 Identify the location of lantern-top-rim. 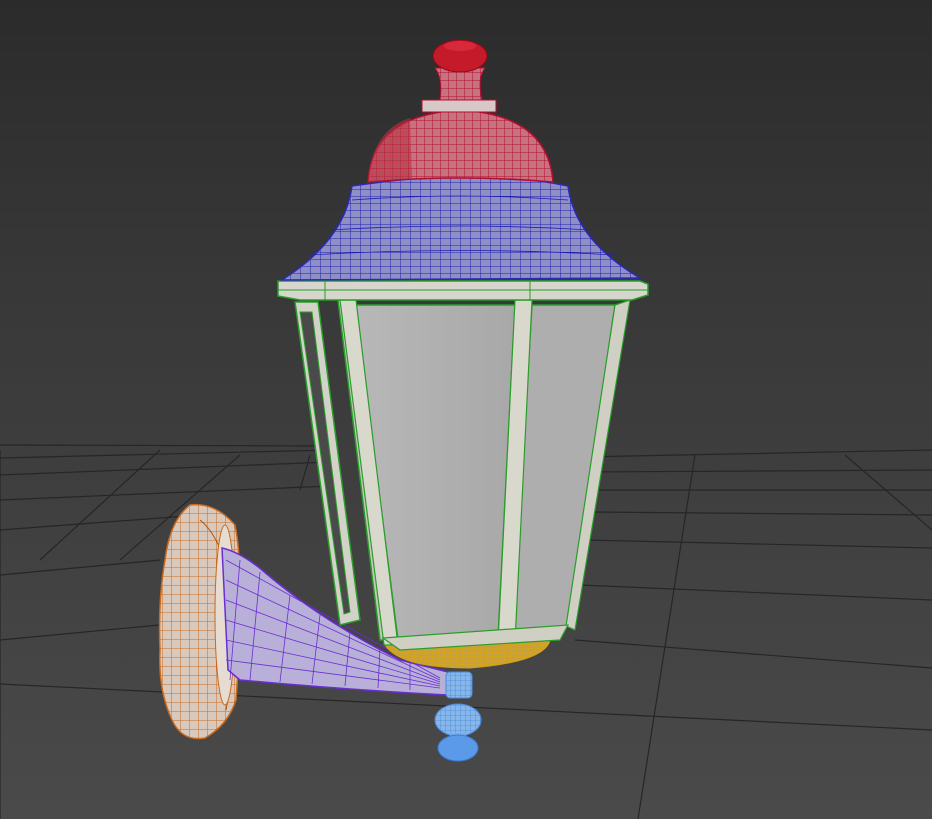
(463, 290).